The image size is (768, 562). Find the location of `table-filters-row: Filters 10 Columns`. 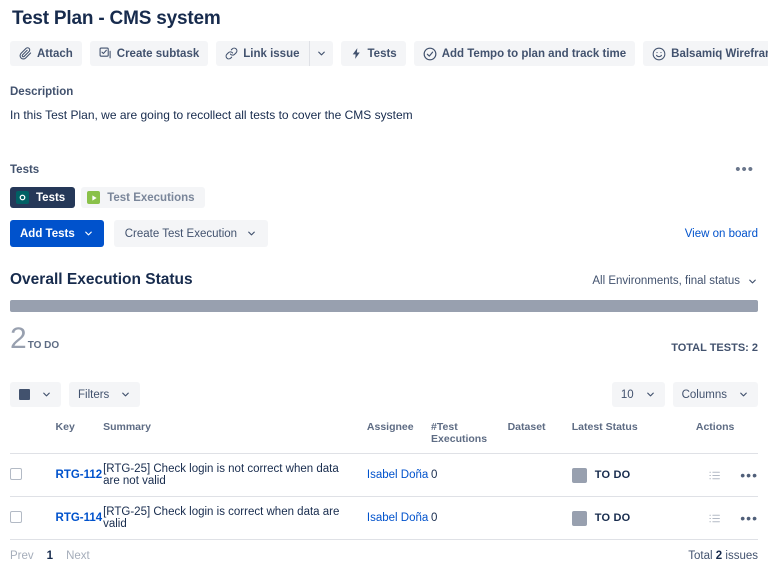

table-filters-row: Filters 10 Columns is located at coordinates (384, 394).